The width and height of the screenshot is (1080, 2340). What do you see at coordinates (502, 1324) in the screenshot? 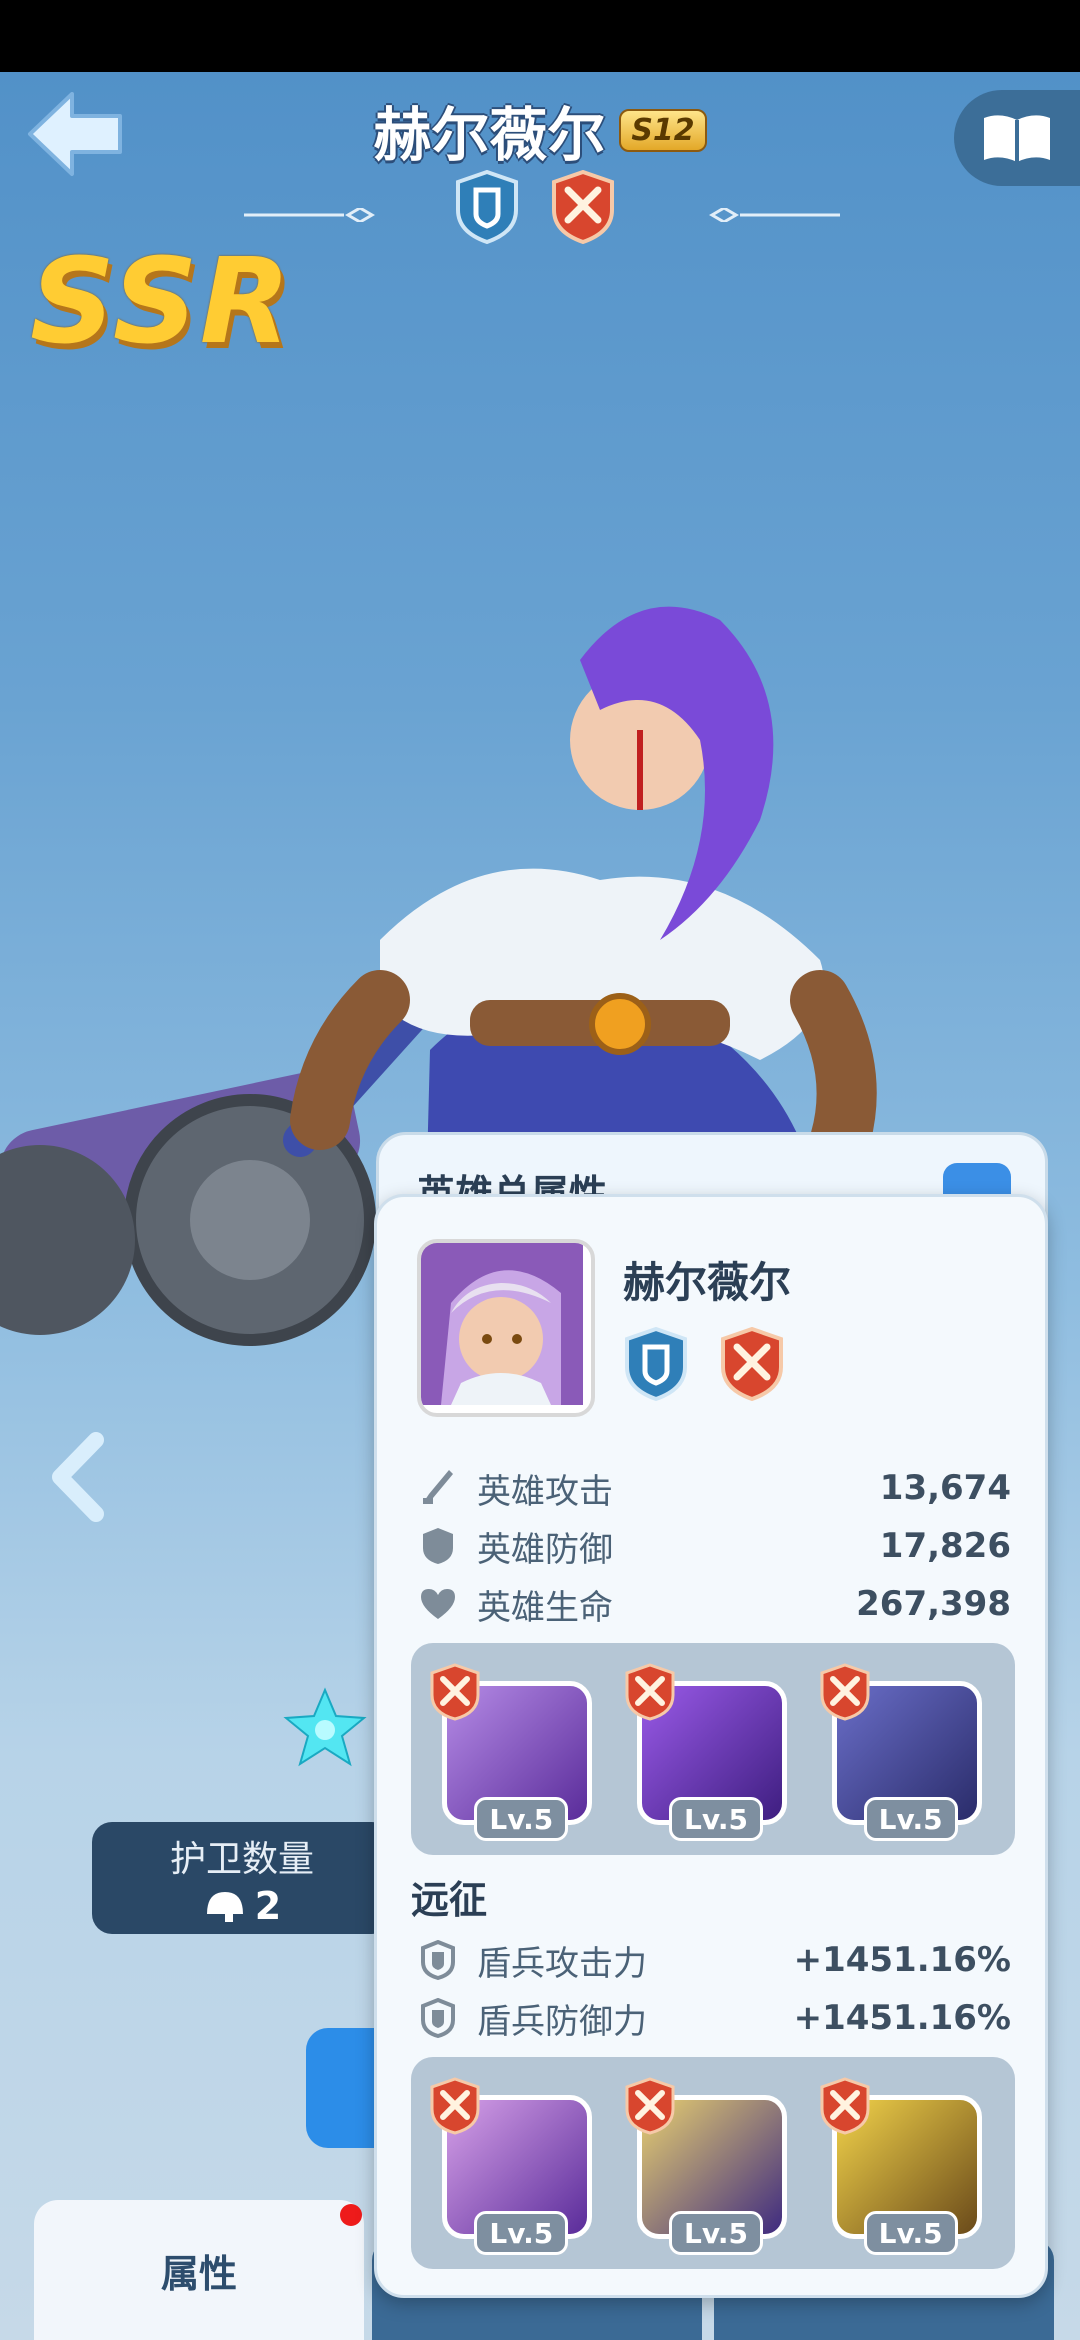
I see `hero-portrait-image` at bounding box center [502, 1324].